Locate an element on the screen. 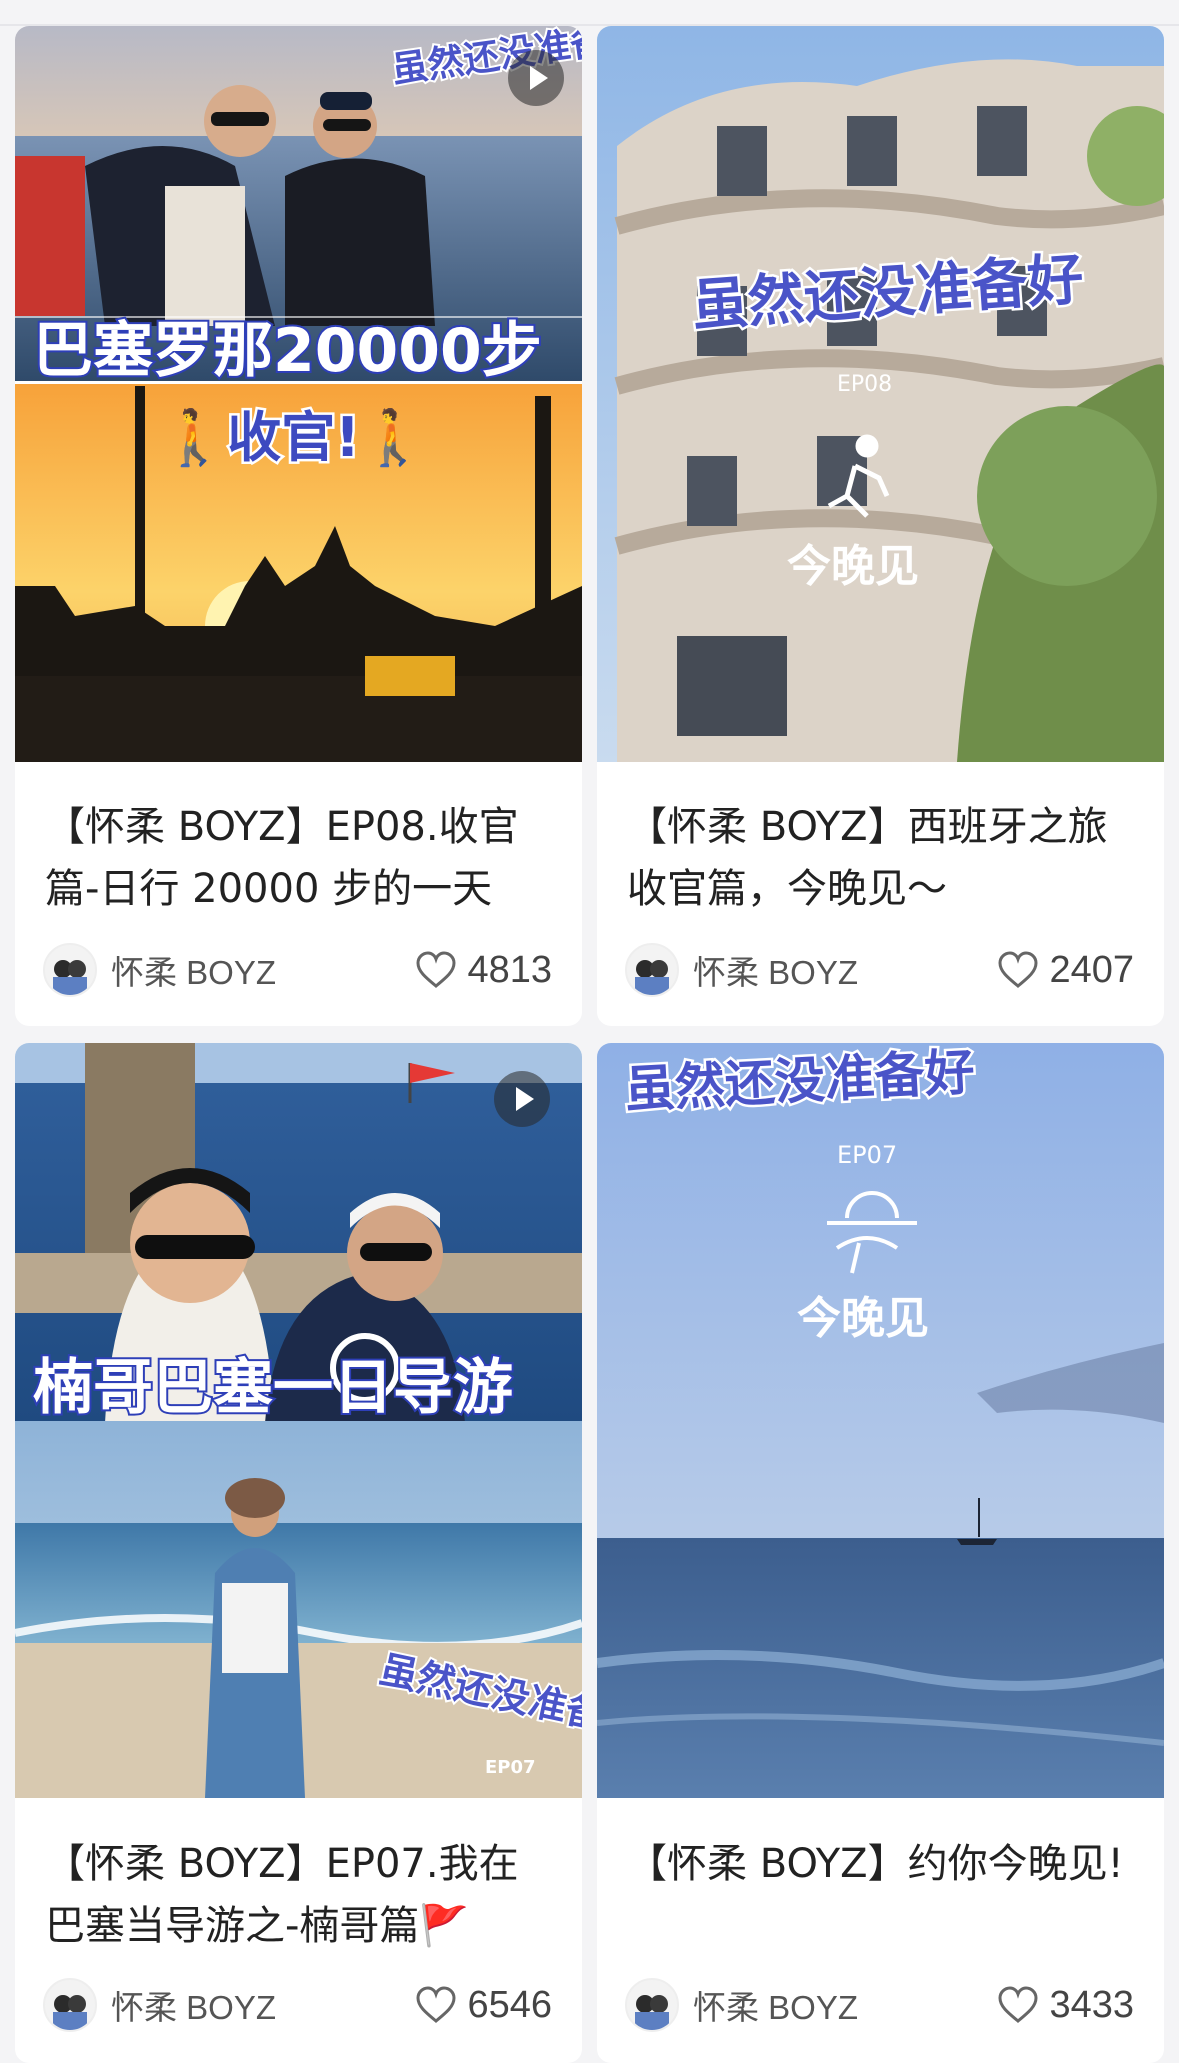 The height and width of the screenshot is (2063, 1179). card-title: 【怀柔 BOYZ】EP08.收官篇-日行 20000 步的一天 is located at coordinates (298, 858).